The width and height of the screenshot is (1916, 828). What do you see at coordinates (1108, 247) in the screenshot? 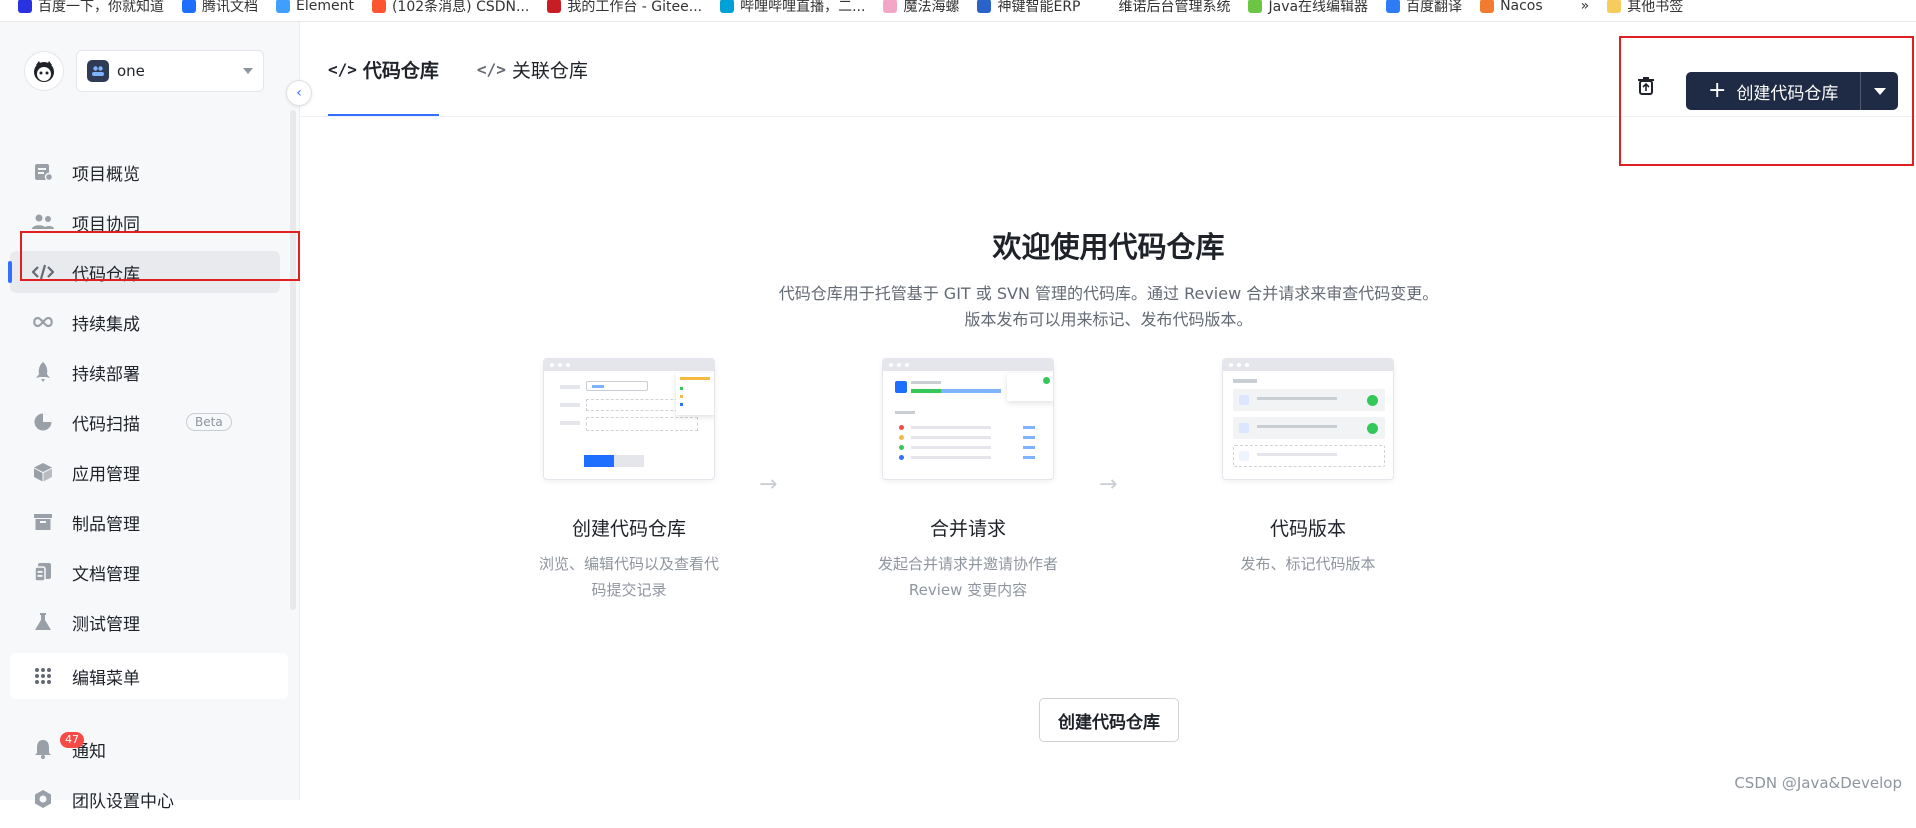
I see `welcome-title: 欢迎使用代码仓库` at bounding box center [1108, 247].